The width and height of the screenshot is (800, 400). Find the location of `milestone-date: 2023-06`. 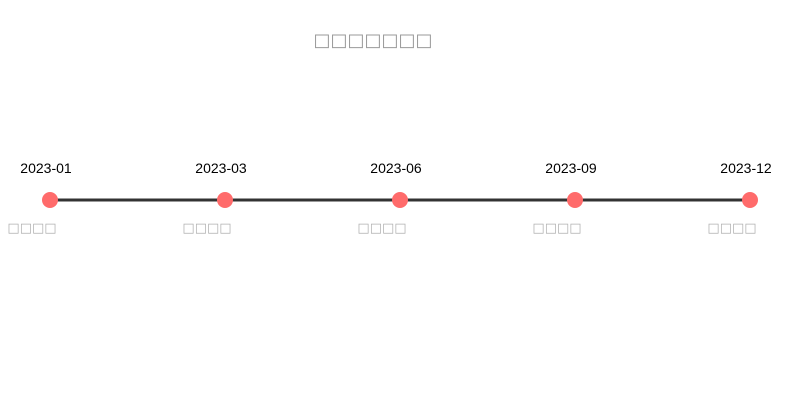

milestone-date: 2023-06 is located at coordinates (396, 168).